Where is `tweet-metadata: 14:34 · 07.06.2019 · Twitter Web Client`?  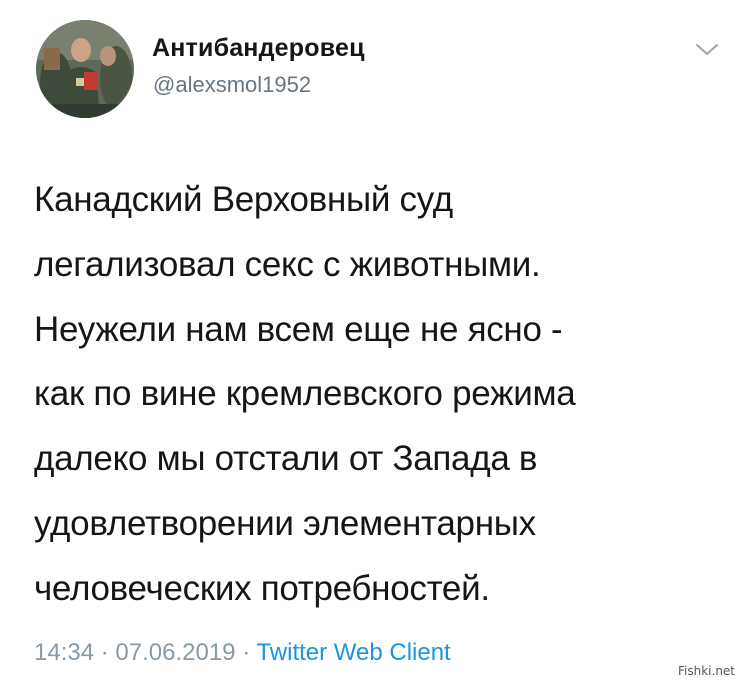 tweet-metadata: 14:34 · 07.06.2019 · Twitter Web Client is located at coordinates (242, 653).